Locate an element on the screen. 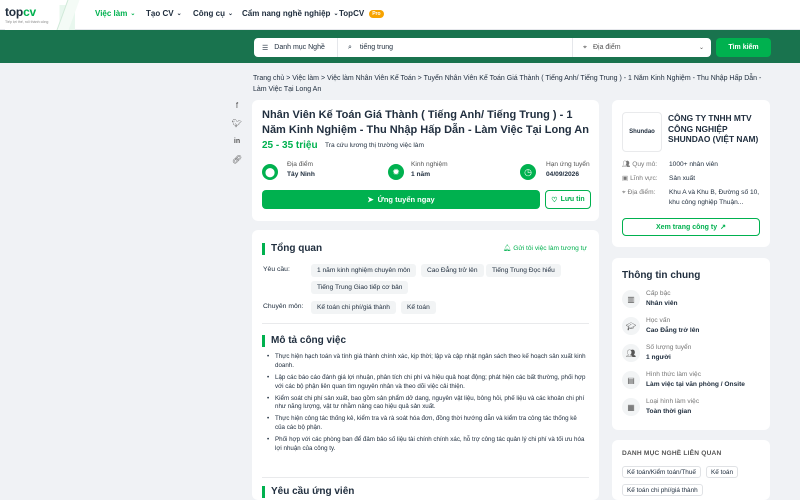 The width and height of the screenshot is (800, 500). send-icon: ➤ is located at coordinates (370, 199).